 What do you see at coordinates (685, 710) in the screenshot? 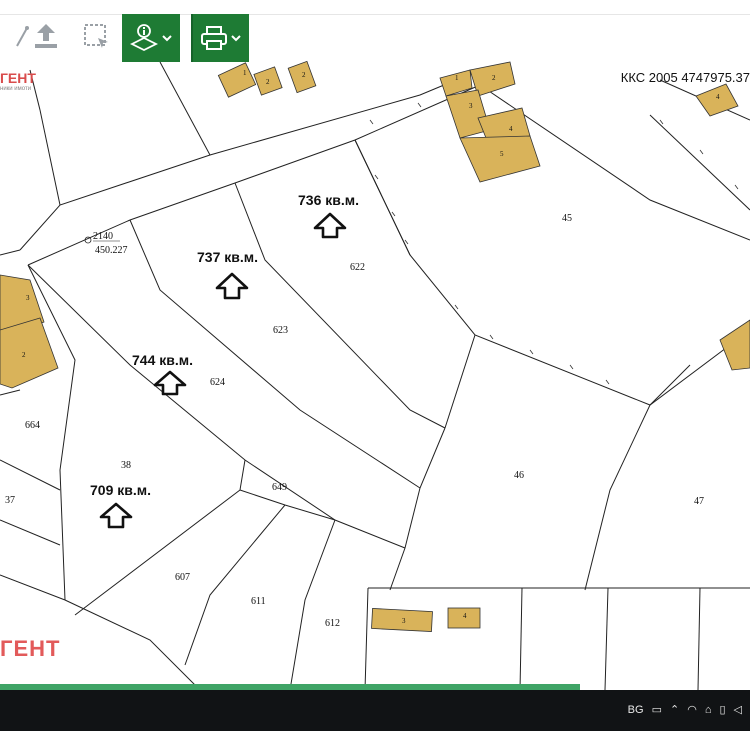
I see `system-tray: BG ▭ ⌃ ◠ ⌂ ▯ ◁` at bounding box center [685, 710].